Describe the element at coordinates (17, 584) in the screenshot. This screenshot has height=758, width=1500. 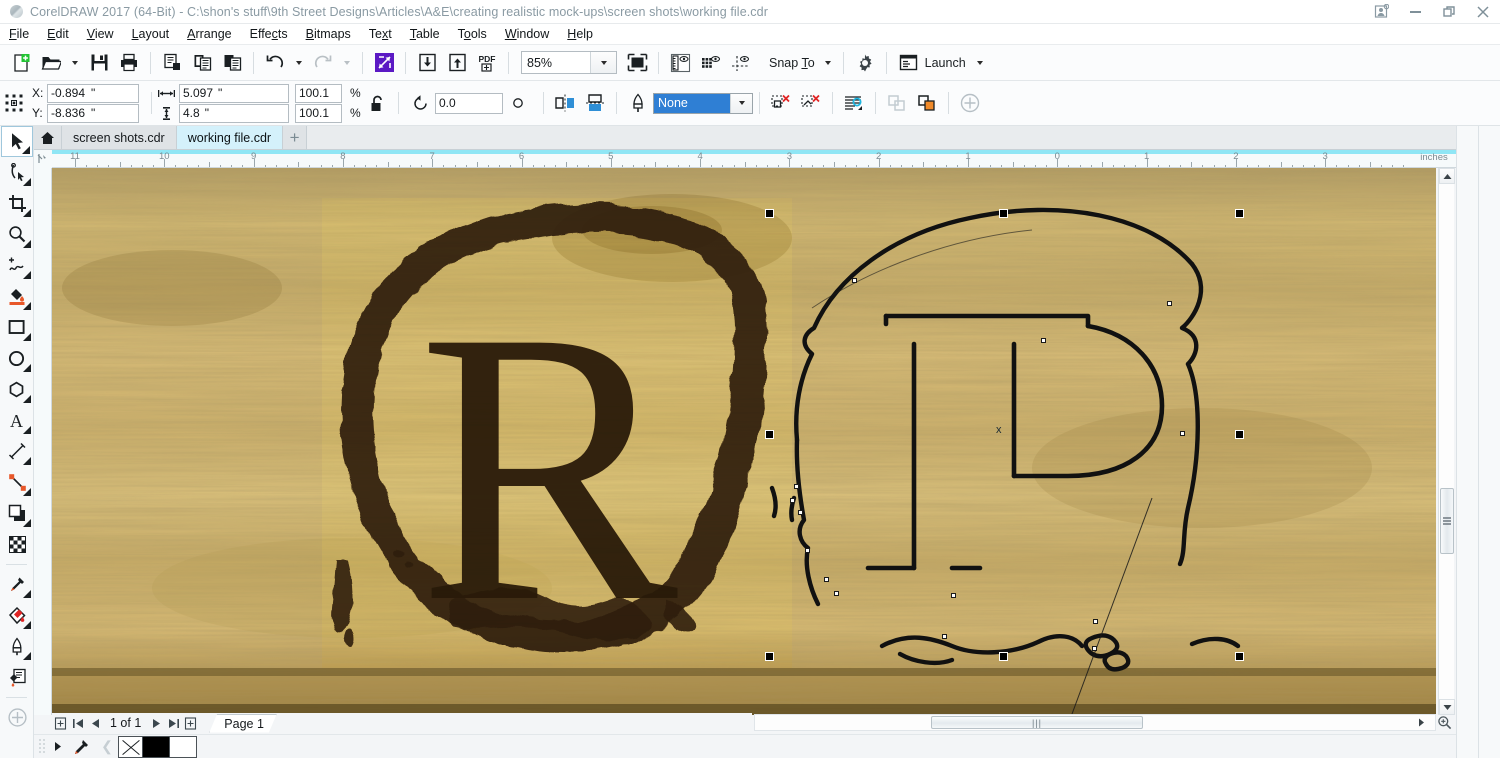
I see `color-eyedropper-tool` at that location.